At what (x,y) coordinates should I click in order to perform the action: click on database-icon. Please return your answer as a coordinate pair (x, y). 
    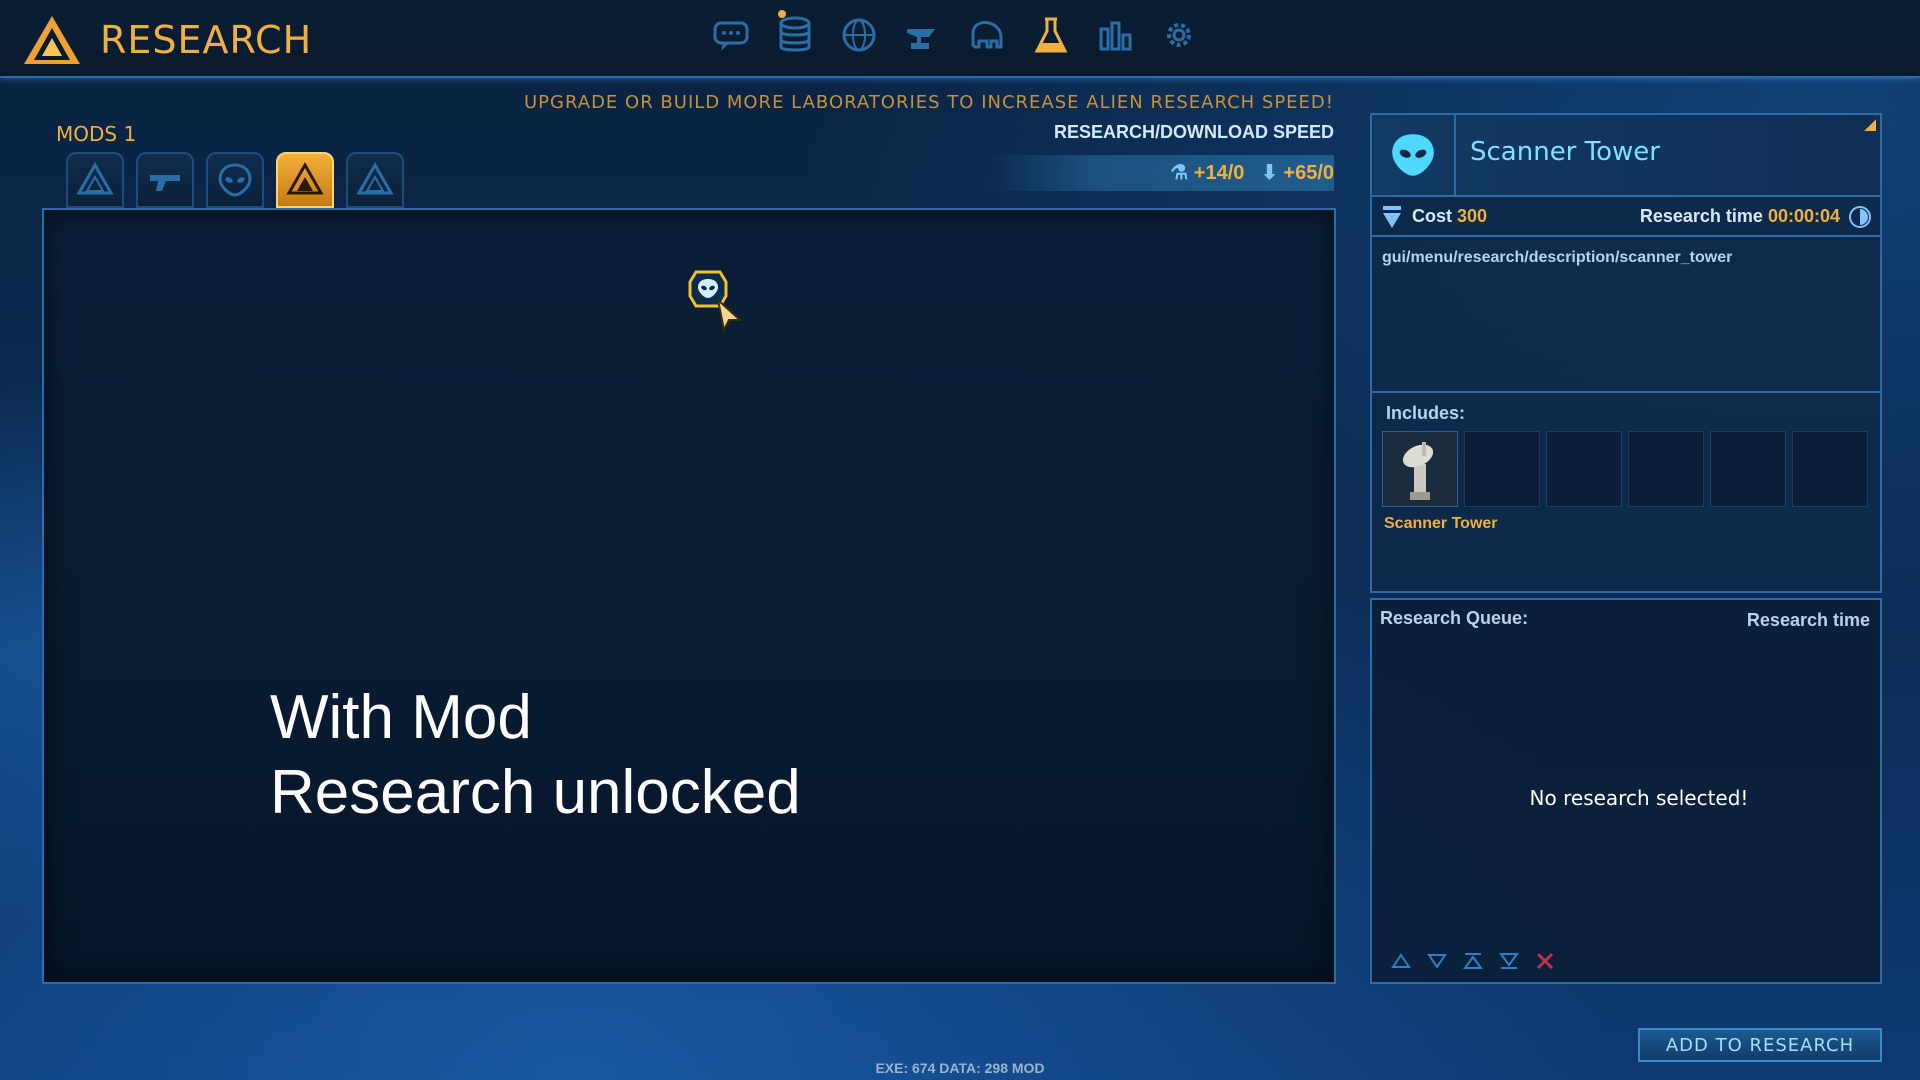
    Looking at the image, I should click on (795, 34).